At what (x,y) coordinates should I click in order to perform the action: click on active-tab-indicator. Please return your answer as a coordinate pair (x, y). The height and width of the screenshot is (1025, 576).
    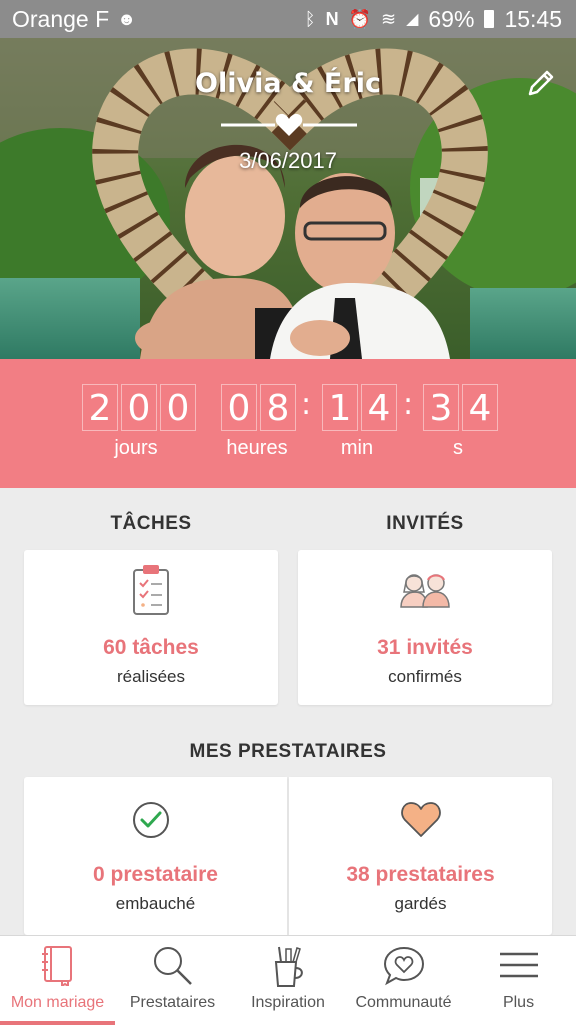
    Looking at the image, I should click on (57, 1023).